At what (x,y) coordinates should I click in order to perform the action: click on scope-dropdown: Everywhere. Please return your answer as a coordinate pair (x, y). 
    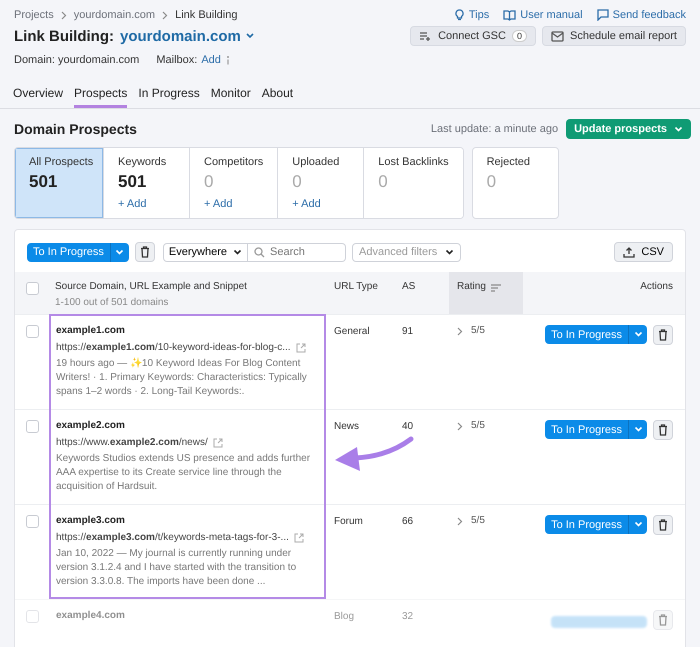
    Looking at the image, I should click on (205, 252).